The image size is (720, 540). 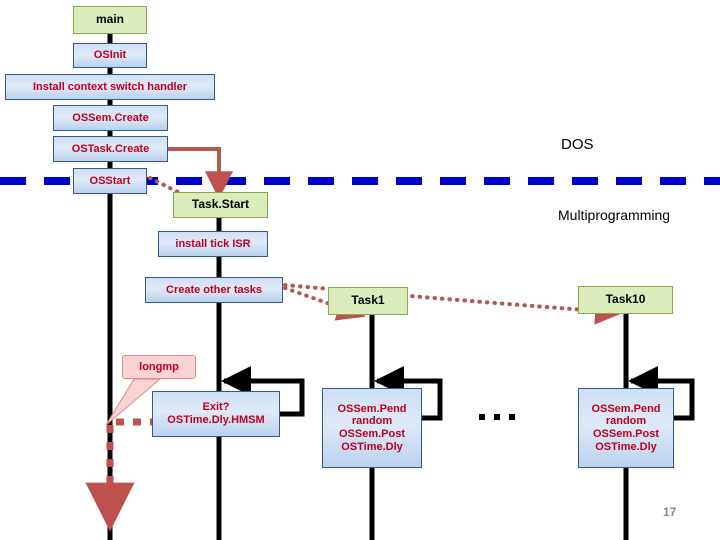 I want to click on node-osstart-label: OSStart, so click(x=110, y=180).